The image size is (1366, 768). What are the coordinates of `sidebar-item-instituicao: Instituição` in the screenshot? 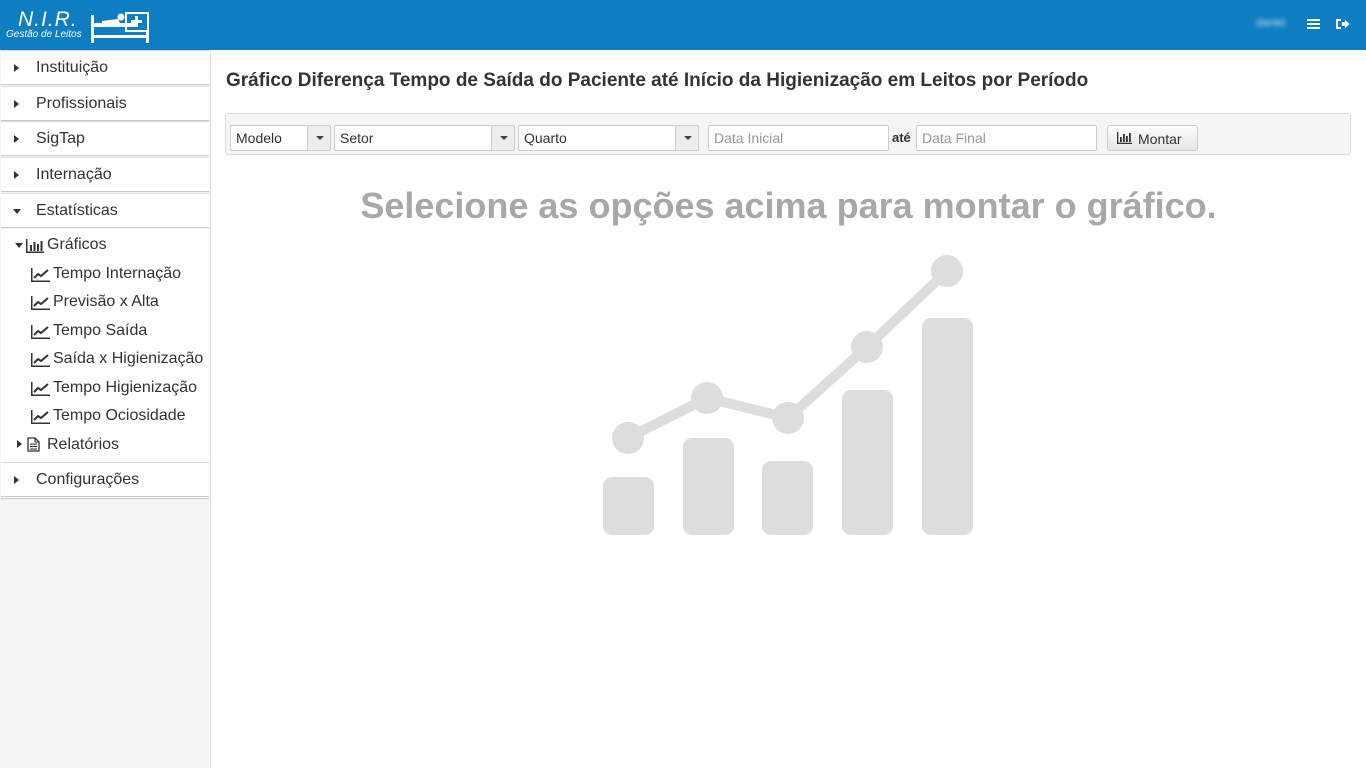 It's located at (105, 67).